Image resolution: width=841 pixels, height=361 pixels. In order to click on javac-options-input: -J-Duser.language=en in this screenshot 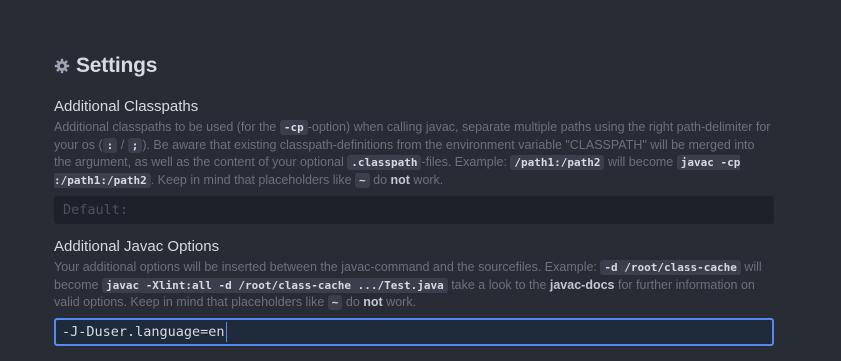, I will do `click(414, 331)`.